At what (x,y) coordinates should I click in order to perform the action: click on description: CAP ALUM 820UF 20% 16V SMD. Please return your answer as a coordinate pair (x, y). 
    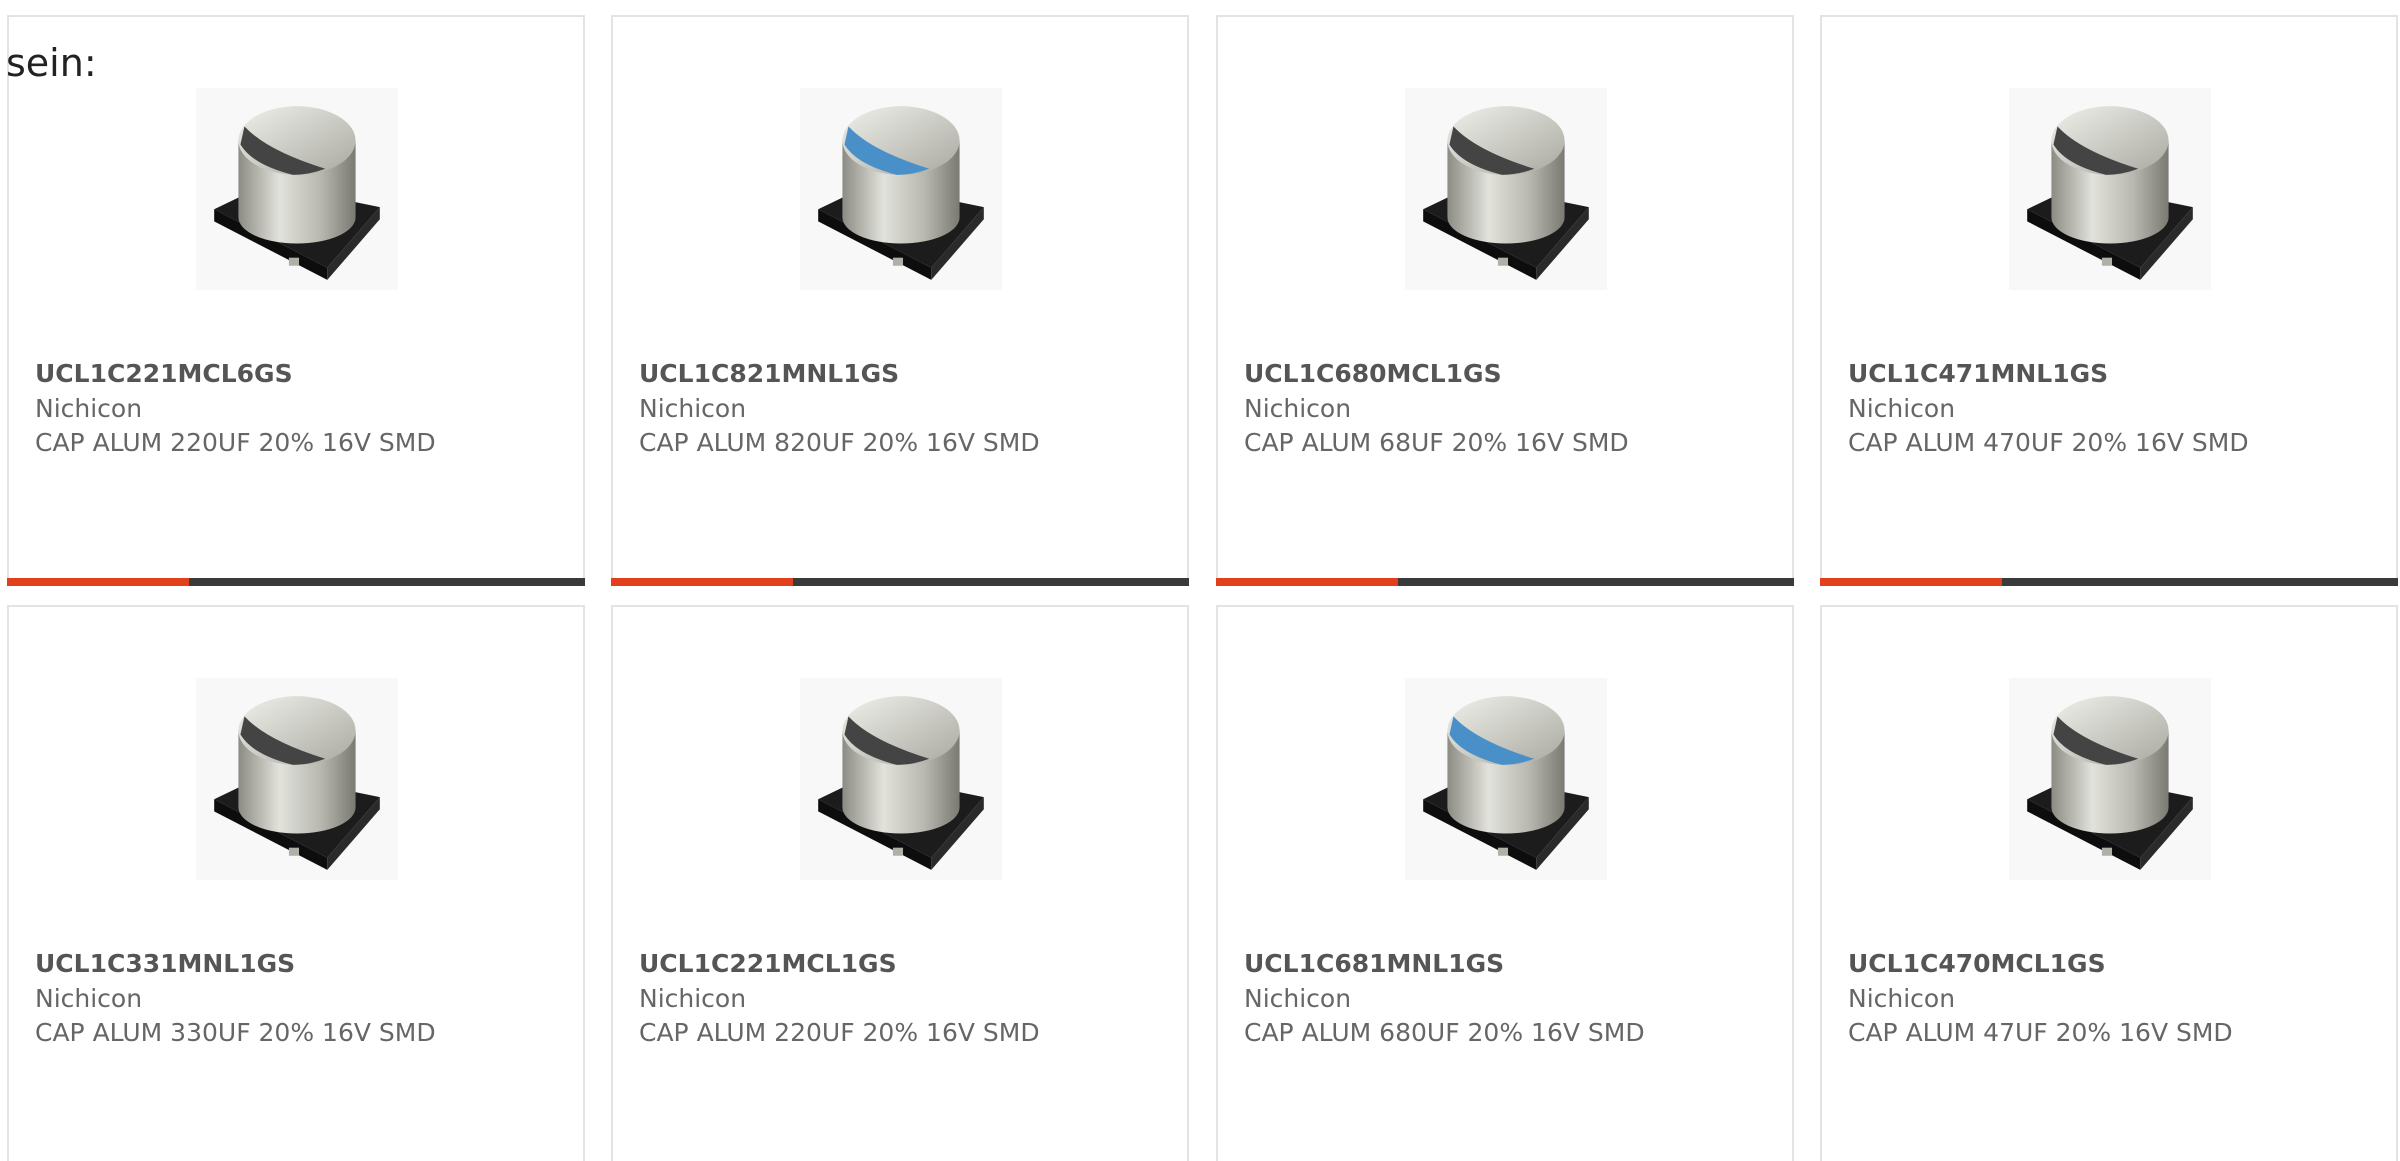
    Looking at the image, I should click on (839, 442).